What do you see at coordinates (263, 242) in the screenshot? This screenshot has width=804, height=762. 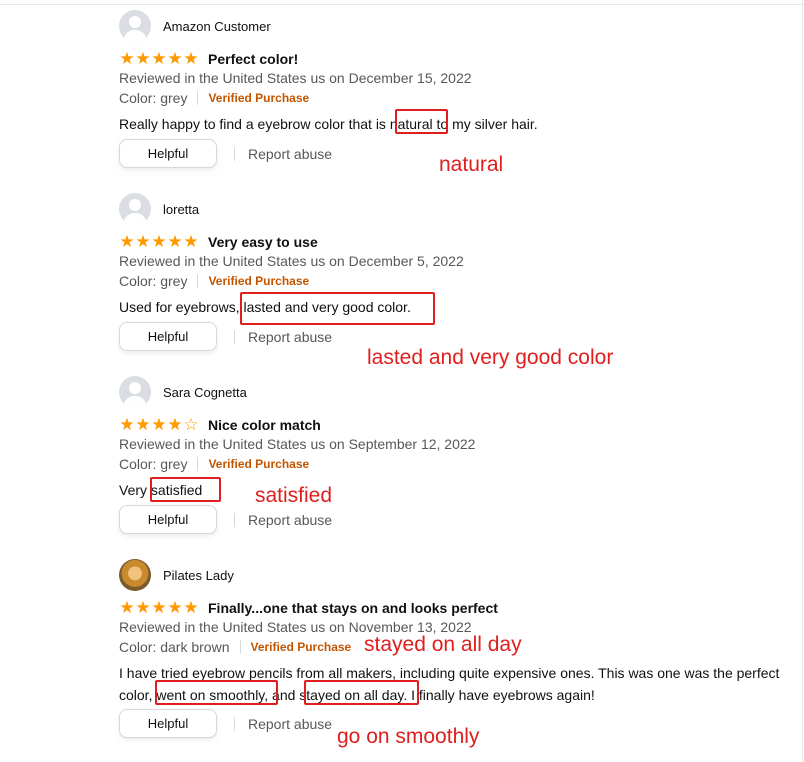 I see `review-title: Very easy to use` at bounding box center [263, 242].